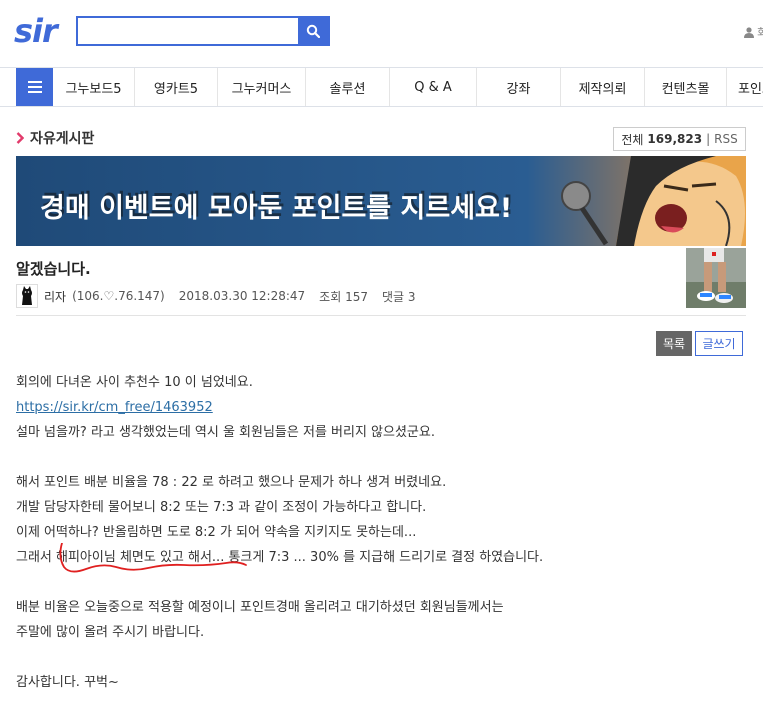 Image resolution: width=763 pixels, height=708 pixels. Describe the element at coordinates (719, 343) in the screenshot. I see `write-button: 글쓰기` at that location.